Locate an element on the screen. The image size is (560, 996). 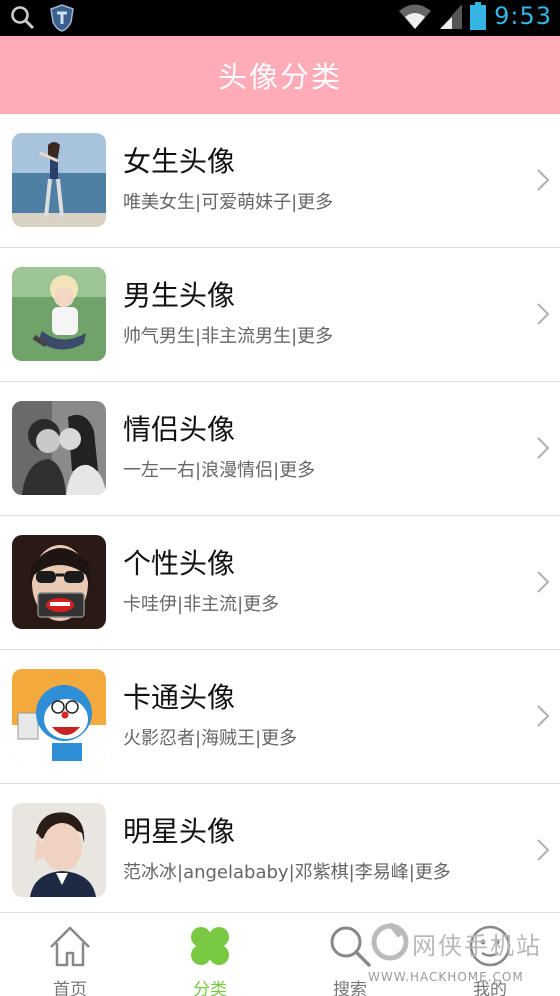
signal-icon is located at coordinates (451, 16).